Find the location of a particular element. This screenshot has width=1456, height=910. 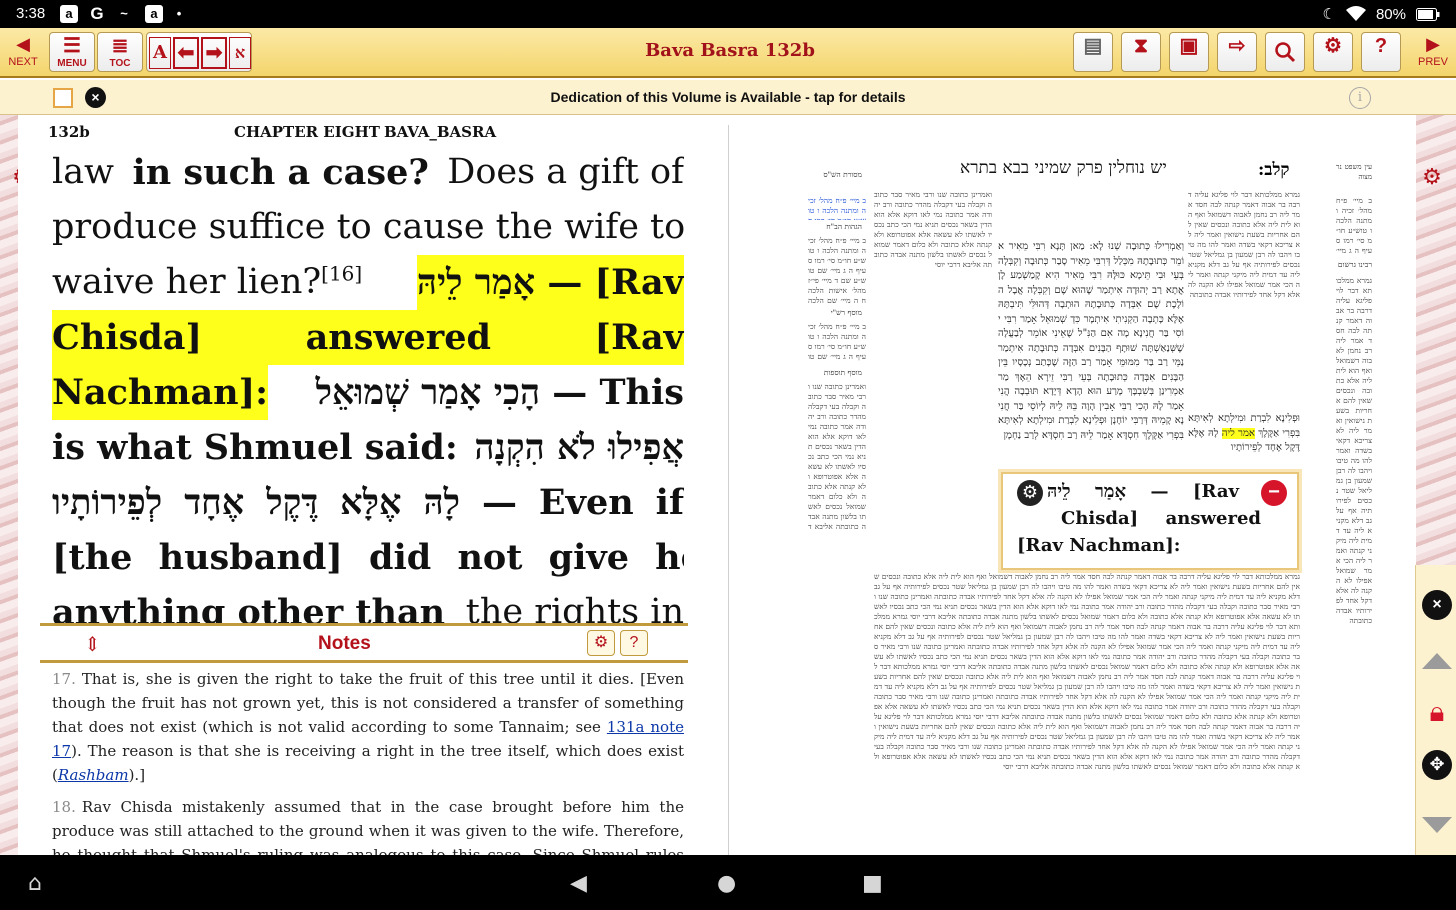

page-view-button: ▤ is located at coordinates (1093, 52).